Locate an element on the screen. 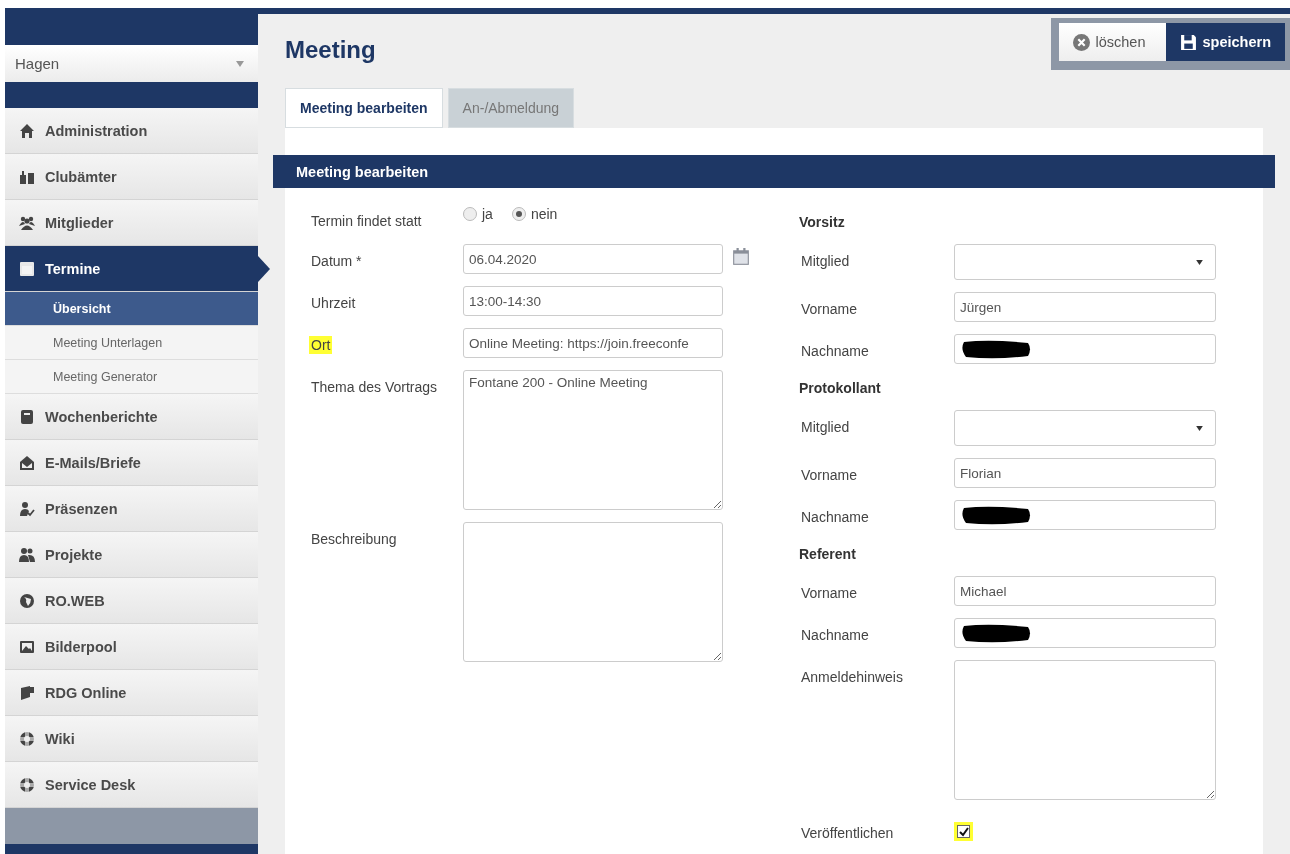 Image resolution: width=1290 pixels, height=854 pixels. tab: Meeting bearbeiten is located at coordinates (364, 108).